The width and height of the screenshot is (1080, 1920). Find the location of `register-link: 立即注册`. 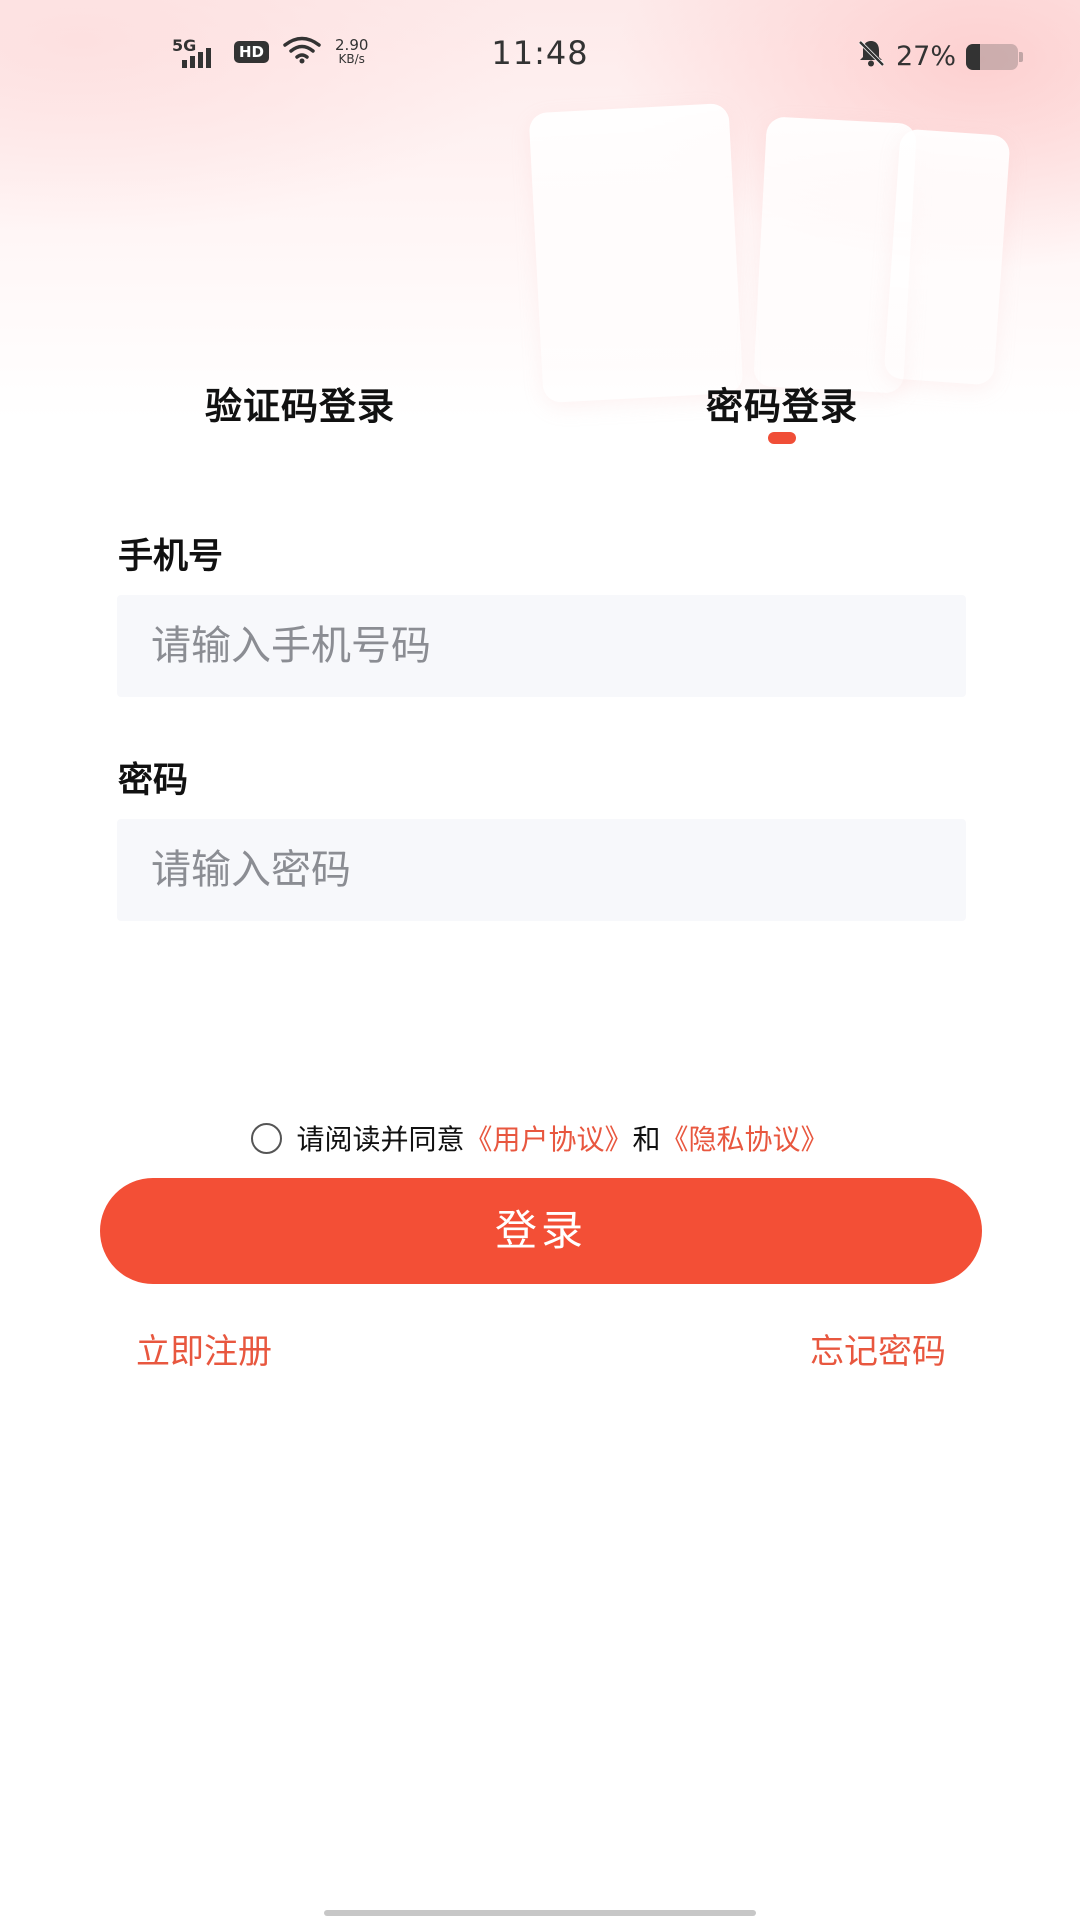

register-link: 立即注册 is located at coordinates (204, 1348).